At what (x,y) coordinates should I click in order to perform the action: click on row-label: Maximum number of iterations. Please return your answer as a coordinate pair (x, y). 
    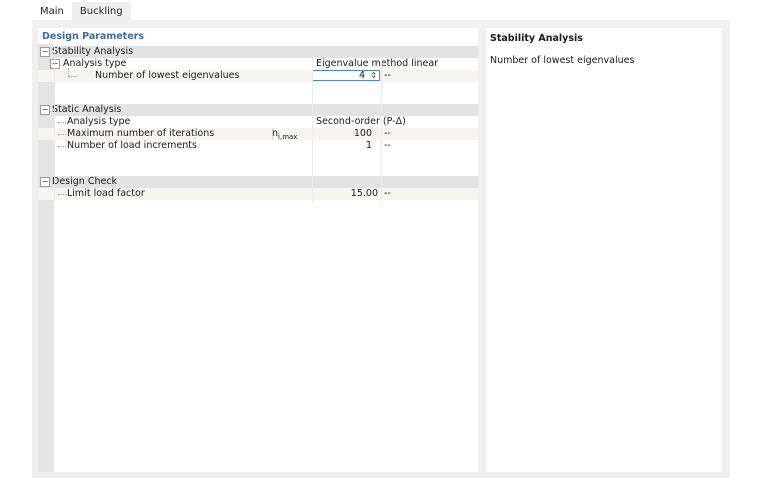
    Looking at the image, I should click on (141, 133).